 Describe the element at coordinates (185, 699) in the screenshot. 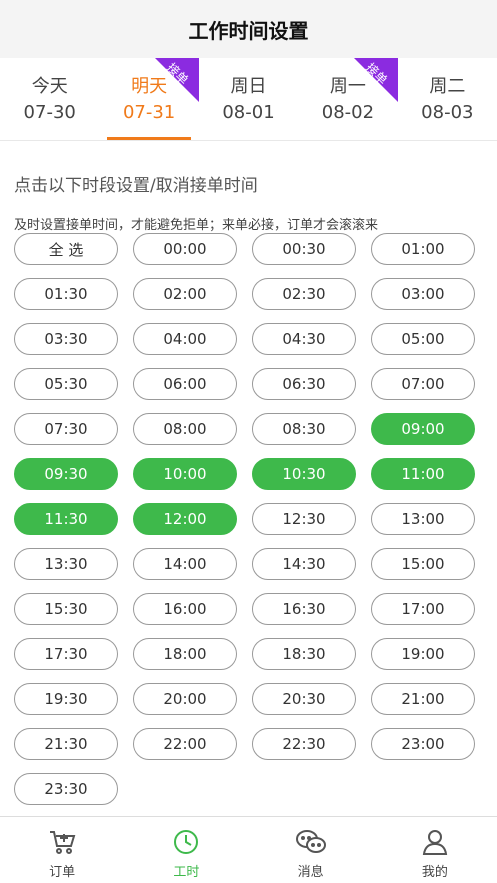

I see `time-slot-button: 20:00` at that location.